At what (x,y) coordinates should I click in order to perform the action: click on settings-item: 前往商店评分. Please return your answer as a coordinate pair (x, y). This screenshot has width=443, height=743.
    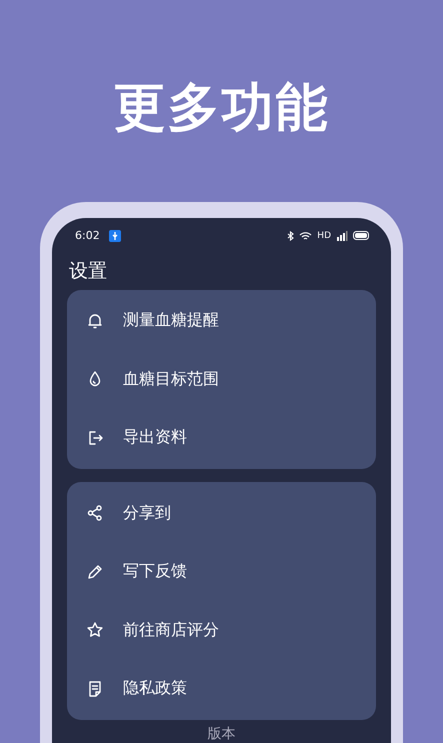
    Looking at the image, I should click on (221, 630).